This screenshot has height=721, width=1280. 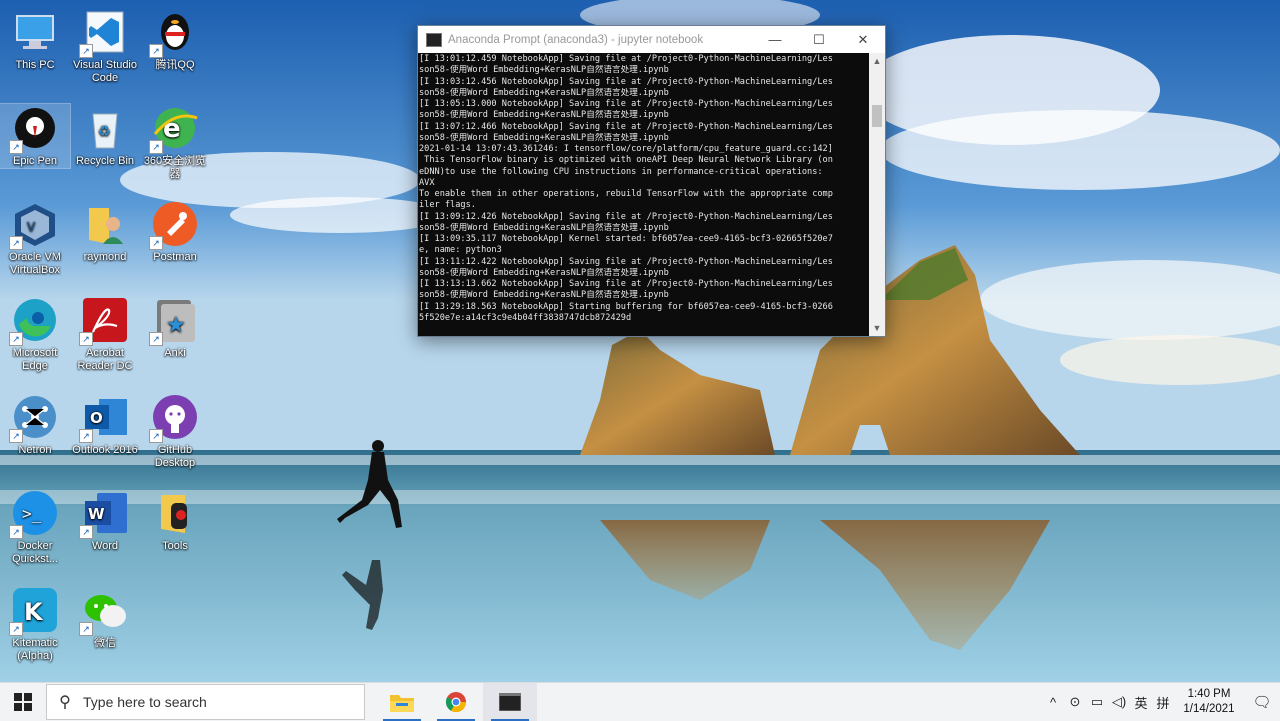 I want to click on maximize-button: ☐, so click(x=819, y=39).